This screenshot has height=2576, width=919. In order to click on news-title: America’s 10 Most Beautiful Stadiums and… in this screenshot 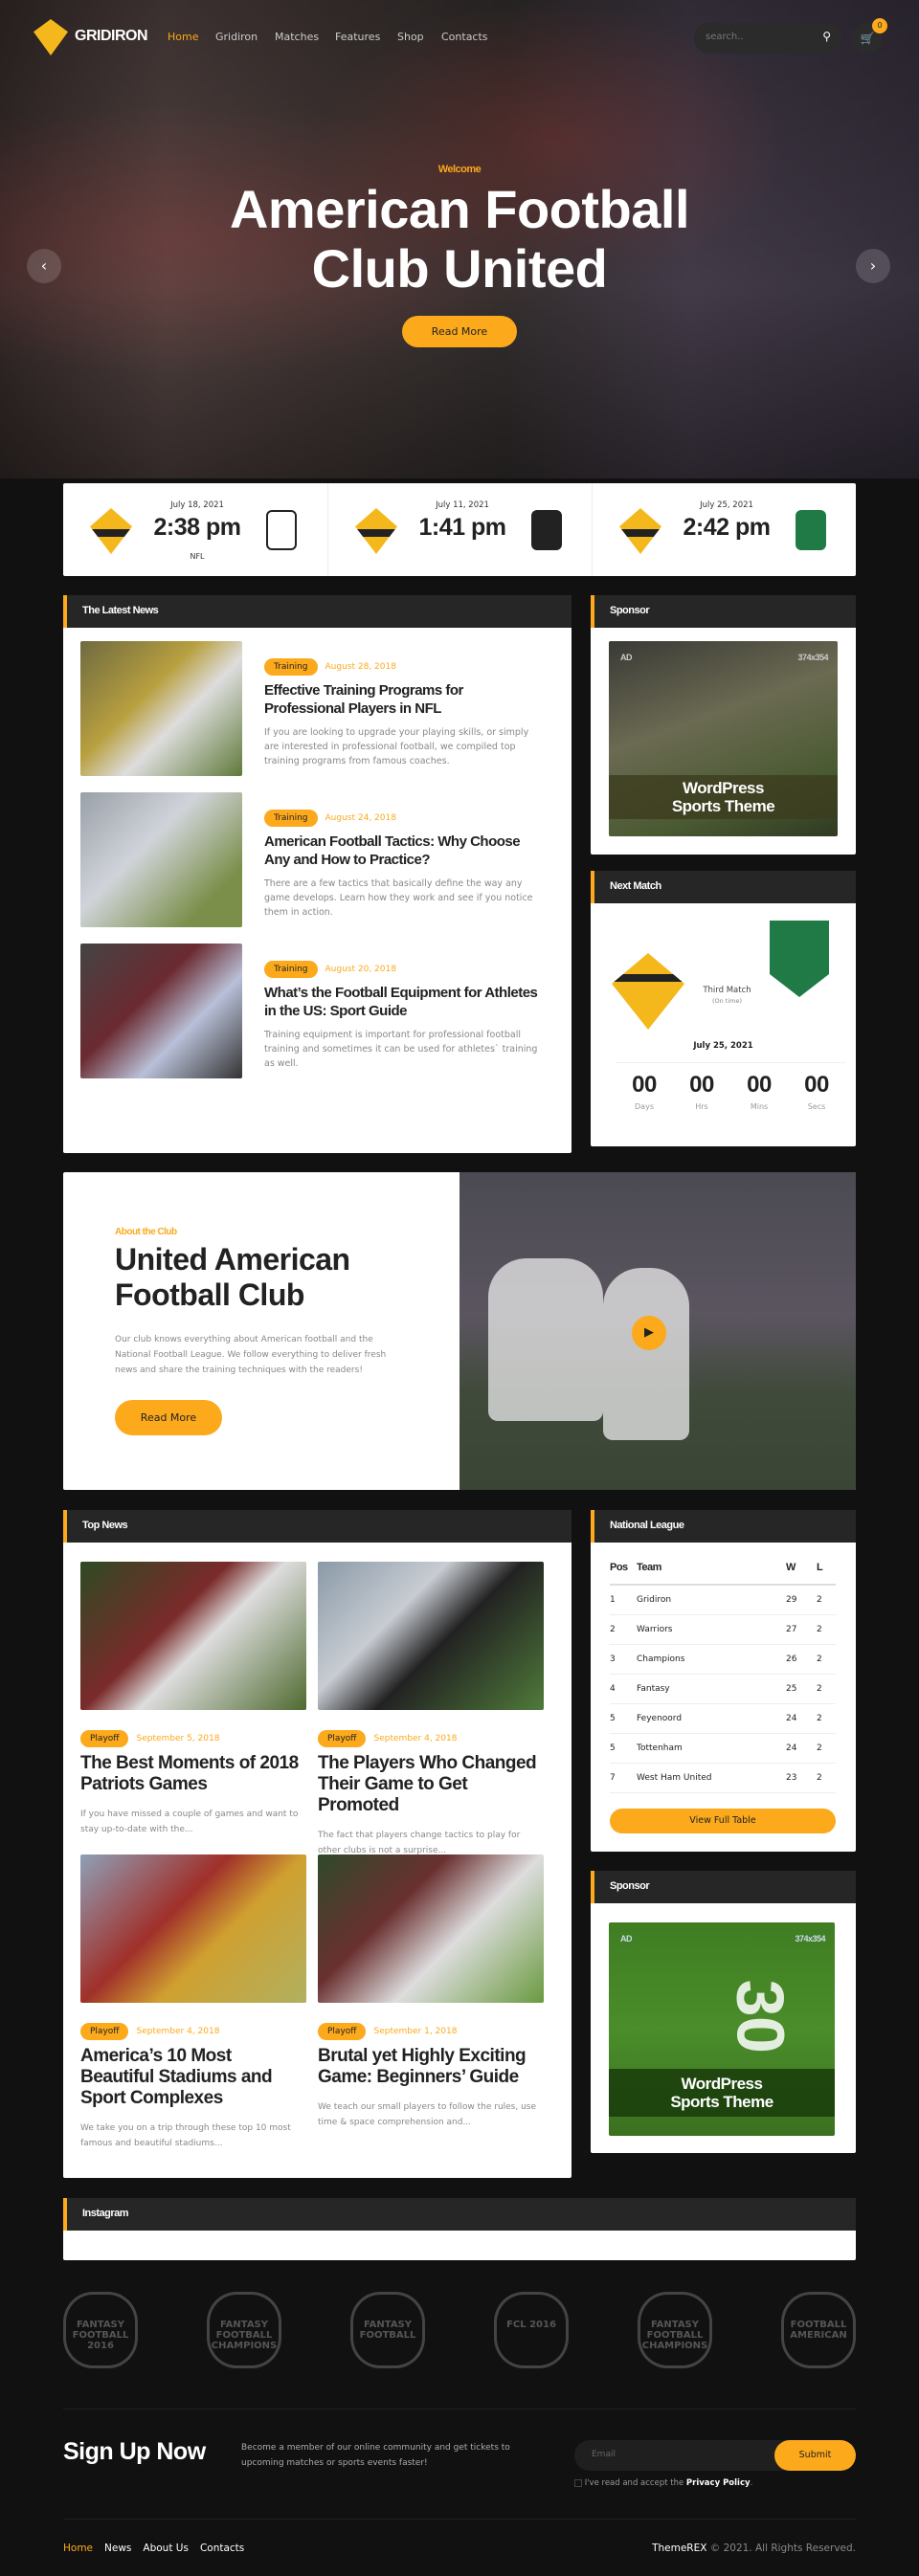, I will do `click(193, 2077)`.